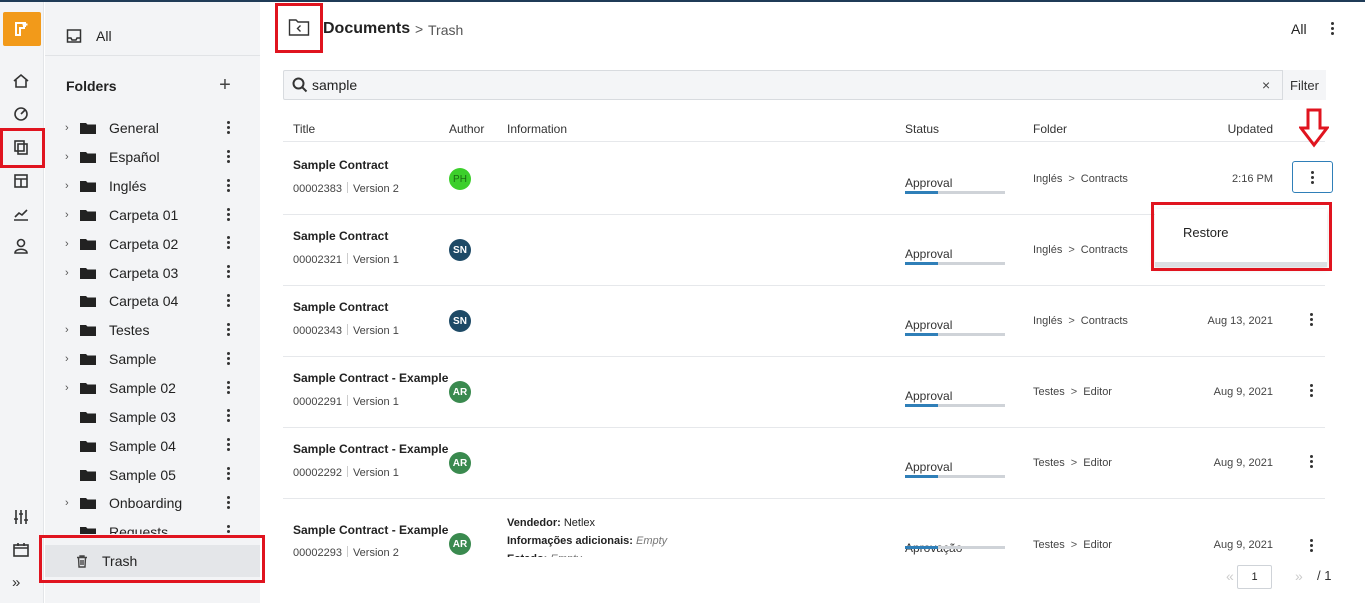 The height and width of the screenshot is (603, 1365). What do you see at coordinates (152, 474) in the screenshot?
I see `folder-item: Sample 05` at bounding box center [152, 474].